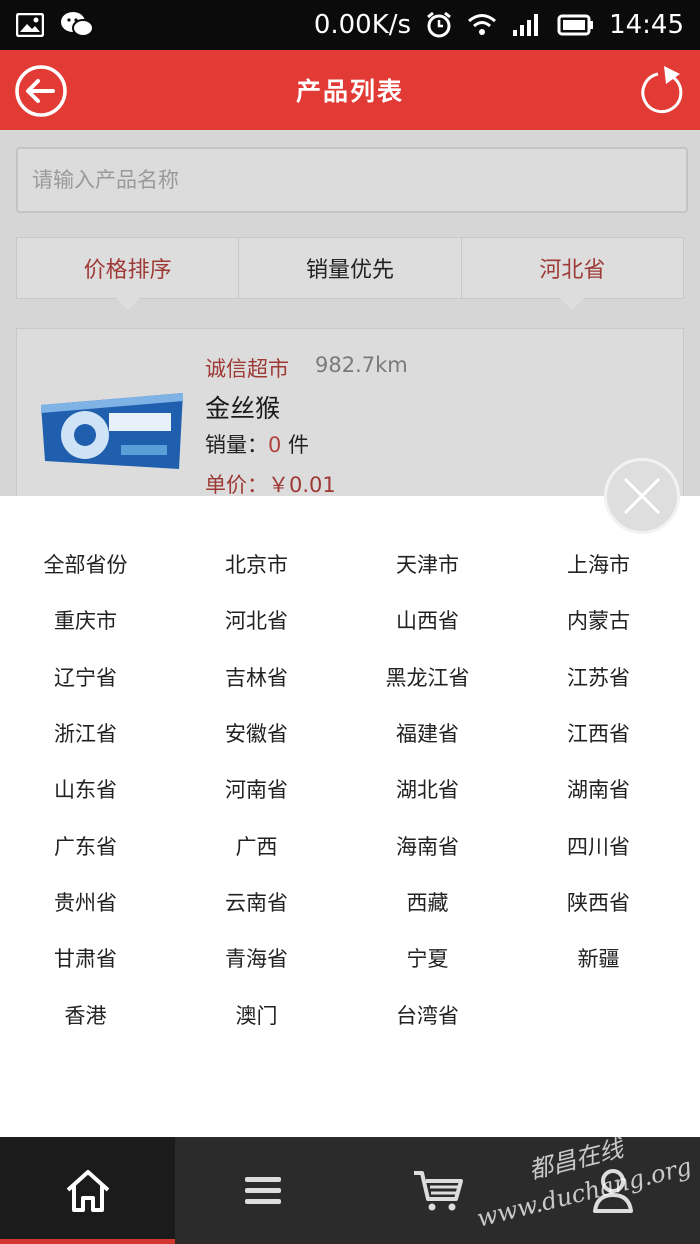 This screenshot has height=1244, width=700. I want to click on close-icon, so click(642, 496).